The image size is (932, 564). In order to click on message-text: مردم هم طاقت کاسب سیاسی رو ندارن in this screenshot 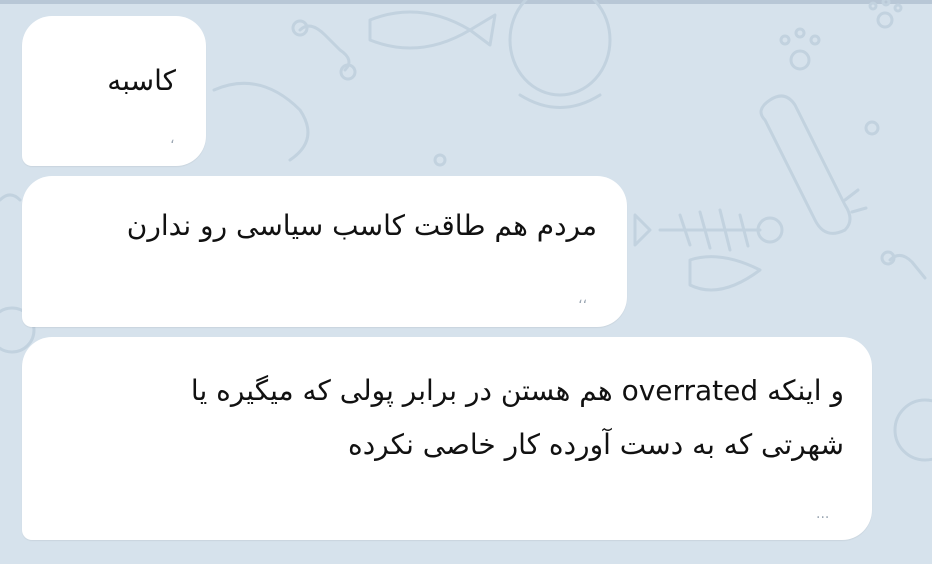, I will do `click(362, 226)`.